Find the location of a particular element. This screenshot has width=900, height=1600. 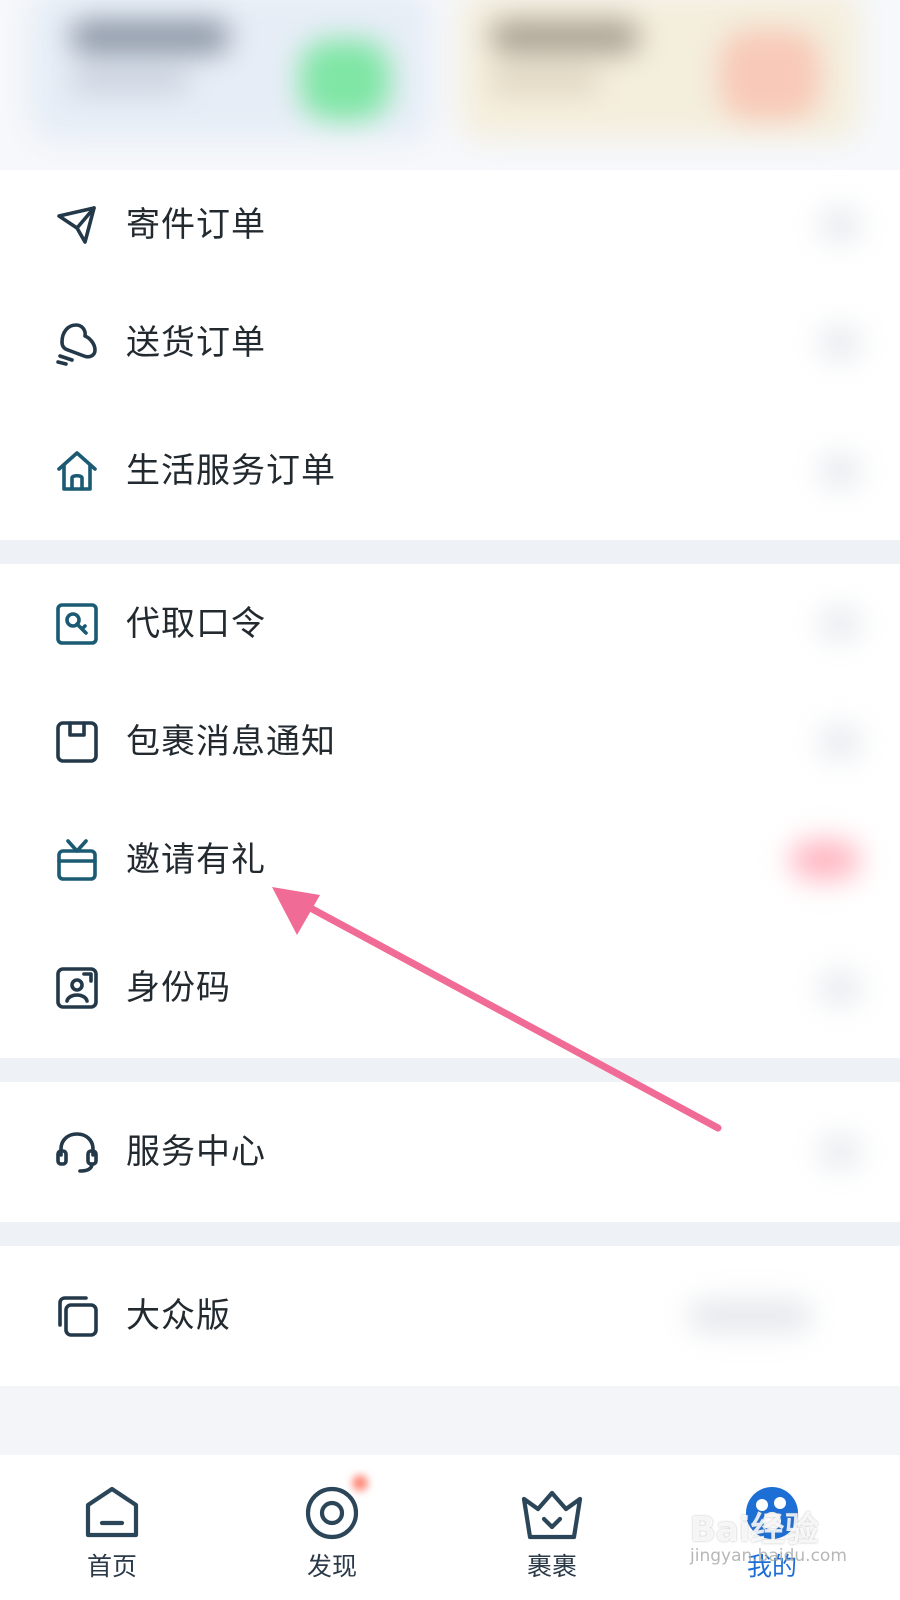

watermark-url: jingyan.baidu.com is located at coordinates (768, 1556).